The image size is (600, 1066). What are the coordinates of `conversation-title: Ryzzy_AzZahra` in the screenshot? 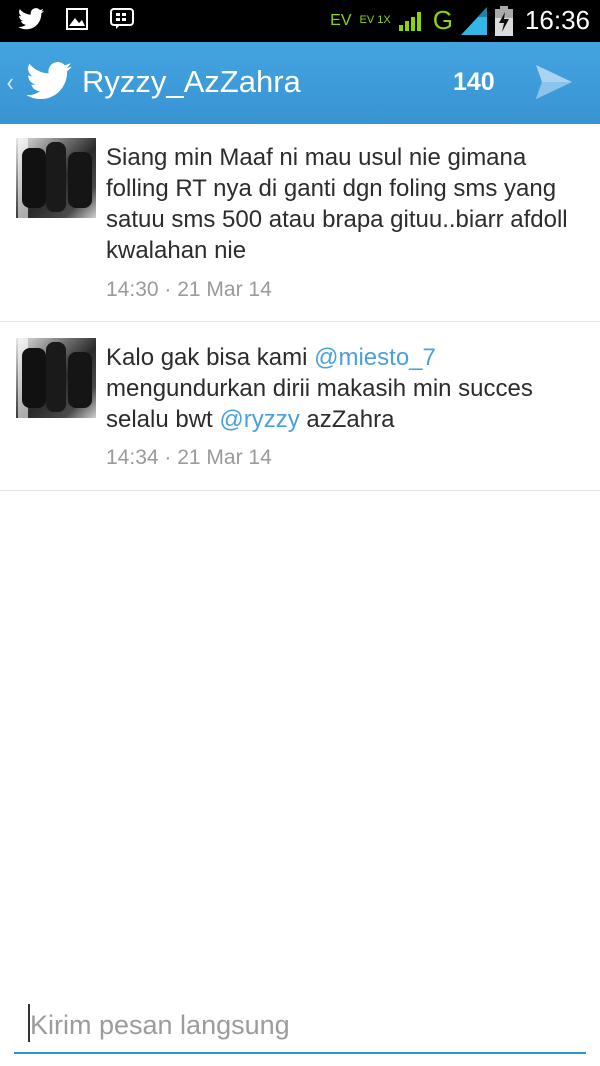 It's located at (191, 81).